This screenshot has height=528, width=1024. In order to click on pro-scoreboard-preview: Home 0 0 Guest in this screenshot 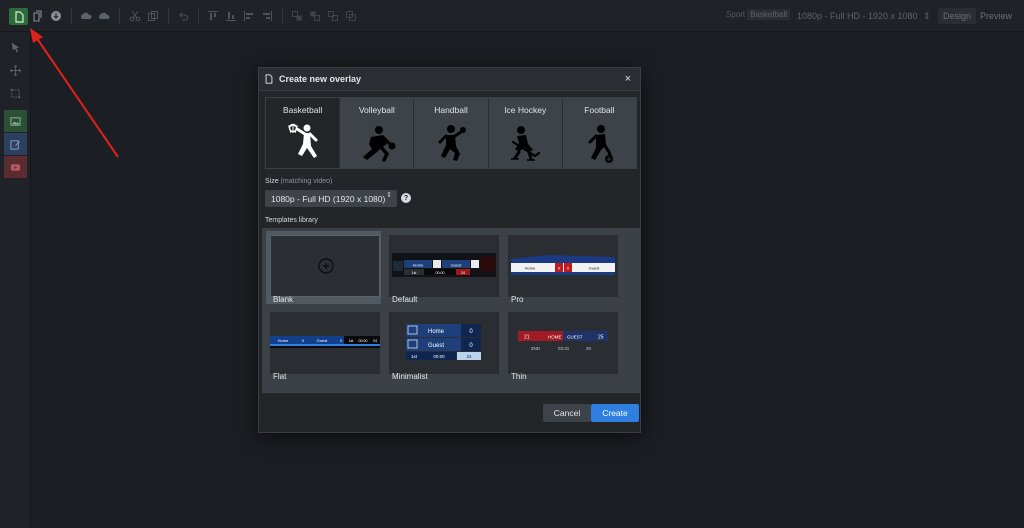, I will do `click(563, 265)`.